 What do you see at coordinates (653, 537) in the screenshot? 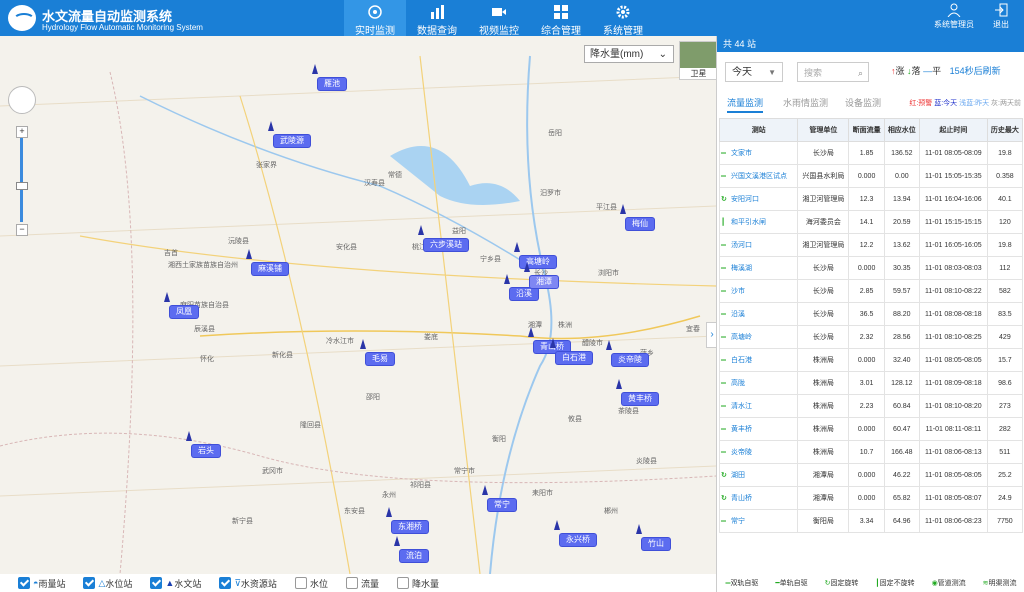
I see `station-marker: 竹山` at bounding box center [653, 537].